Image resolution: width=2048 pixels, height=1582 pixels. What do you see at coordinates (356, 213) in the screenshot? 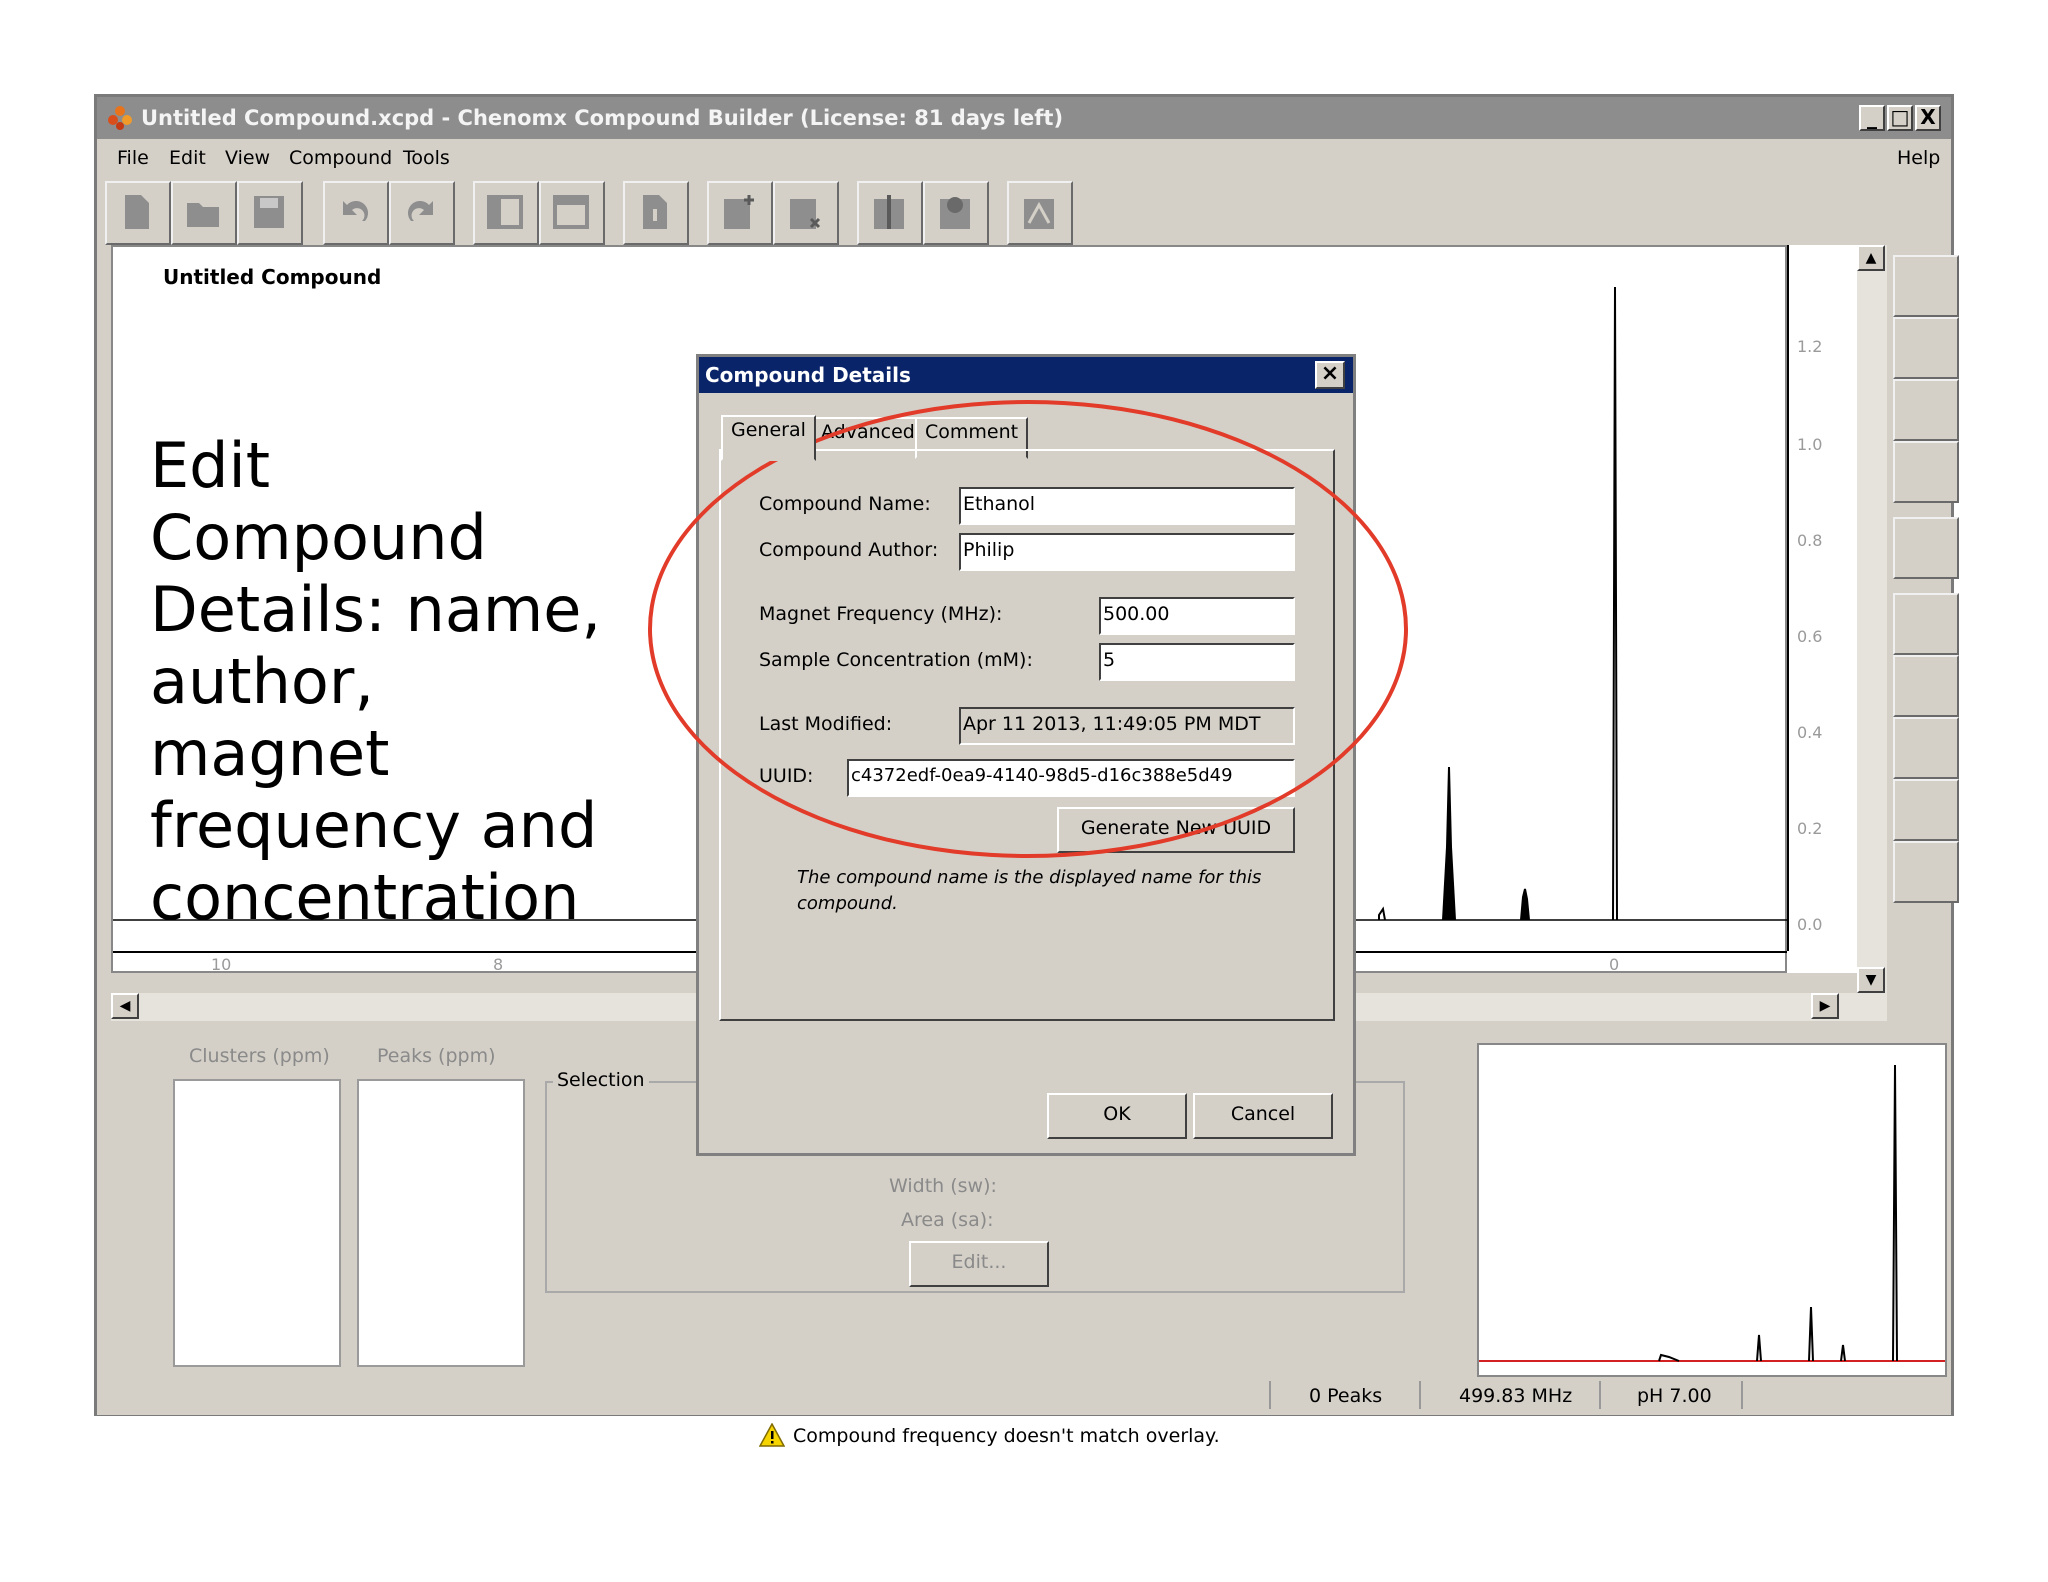
I see `undo-icon` at bounding box center [356, 213].